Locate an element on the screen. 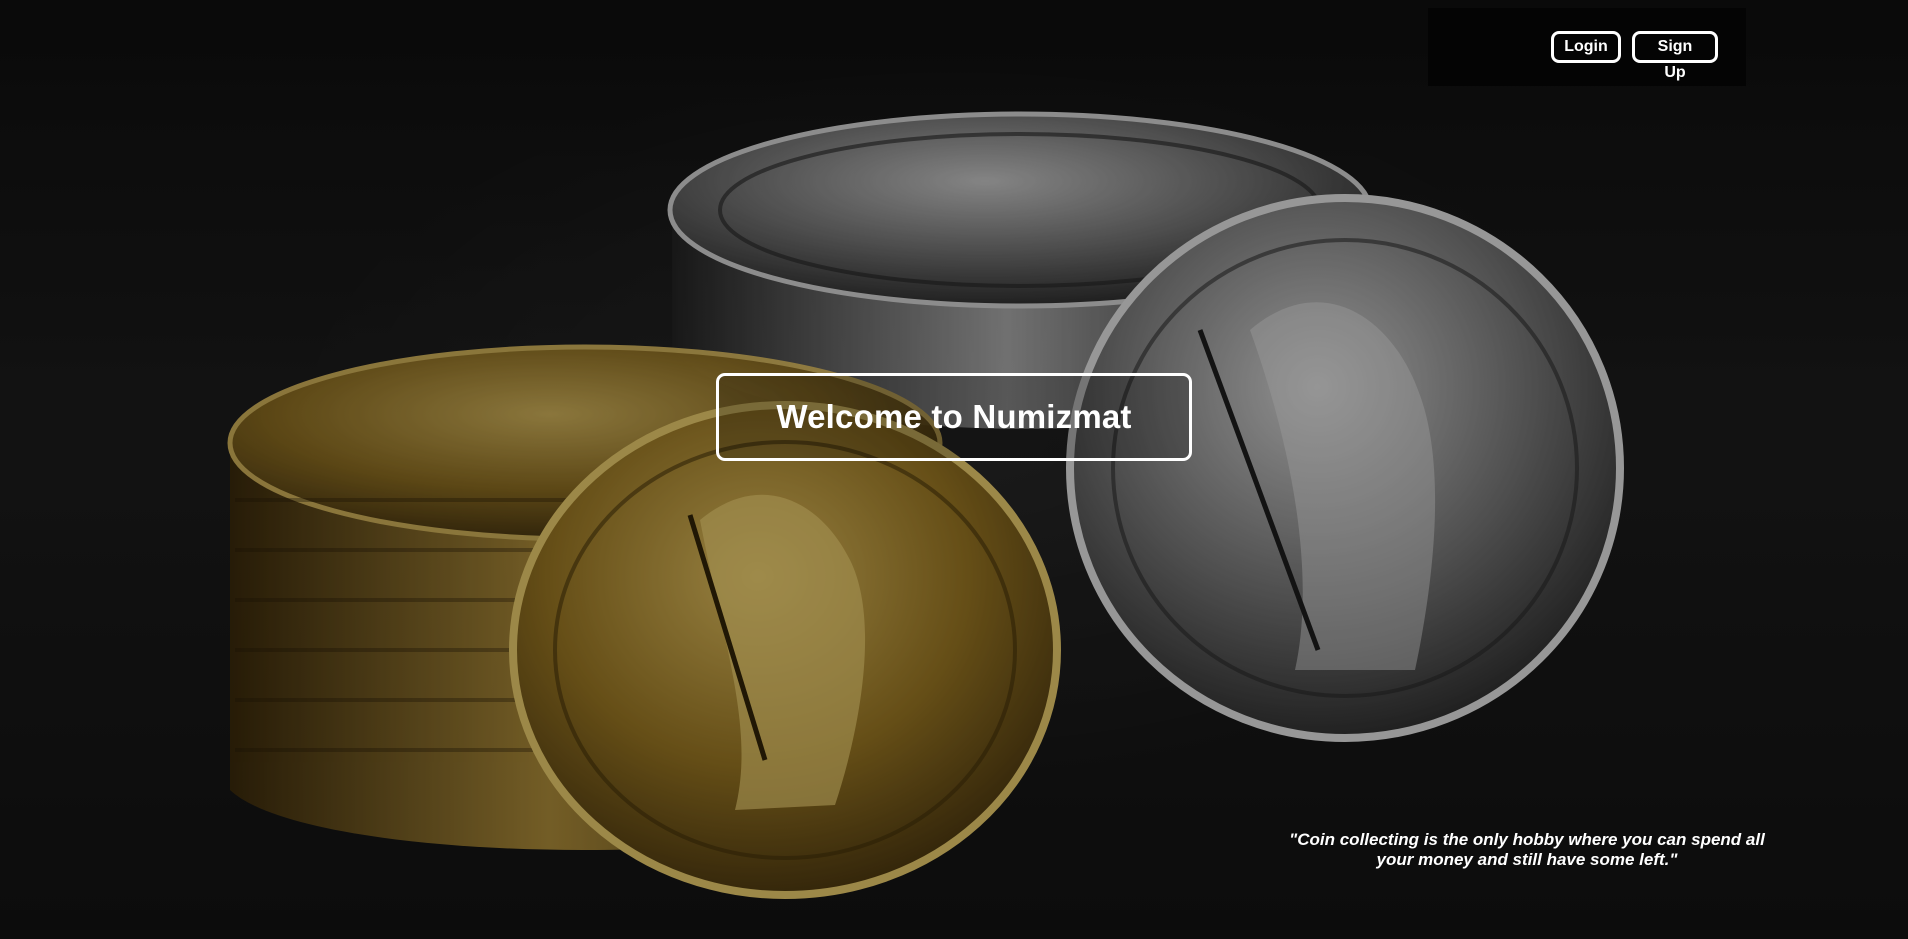 This screenshot has width=1908, height=939. welcome-box: Welcome to Numizmat is located at coordinates (954, 417).